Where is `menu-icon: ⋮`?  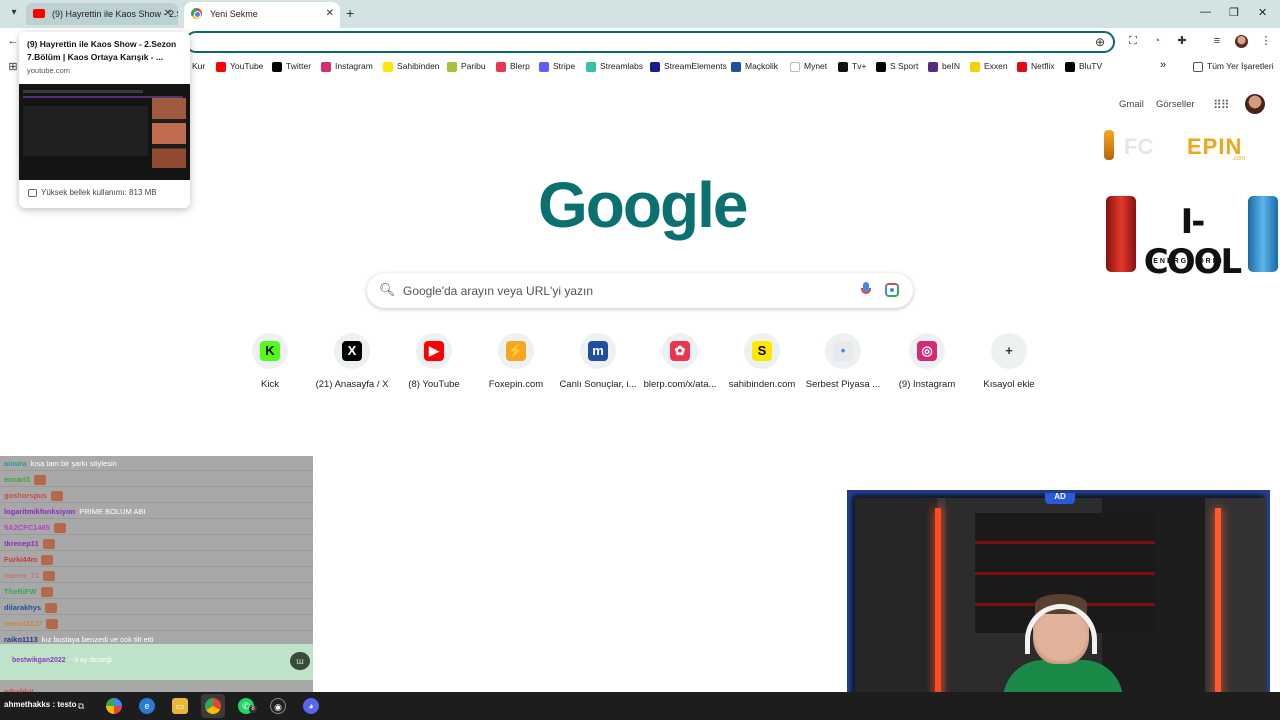
menu-icon: ⋮ is located at coordinates (1266, 41).